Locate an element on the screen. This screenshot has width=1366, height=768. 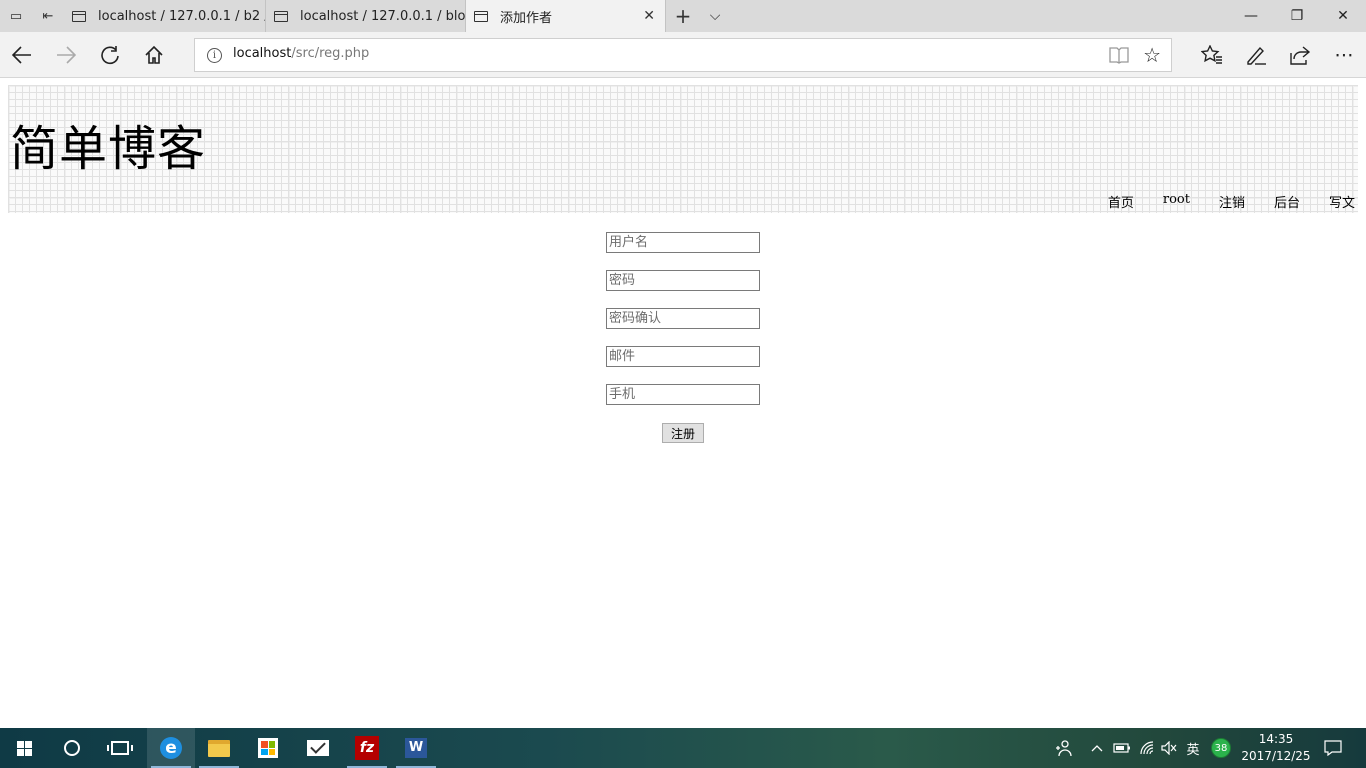
file-explorer-icon is located at coordinates (219, 748).